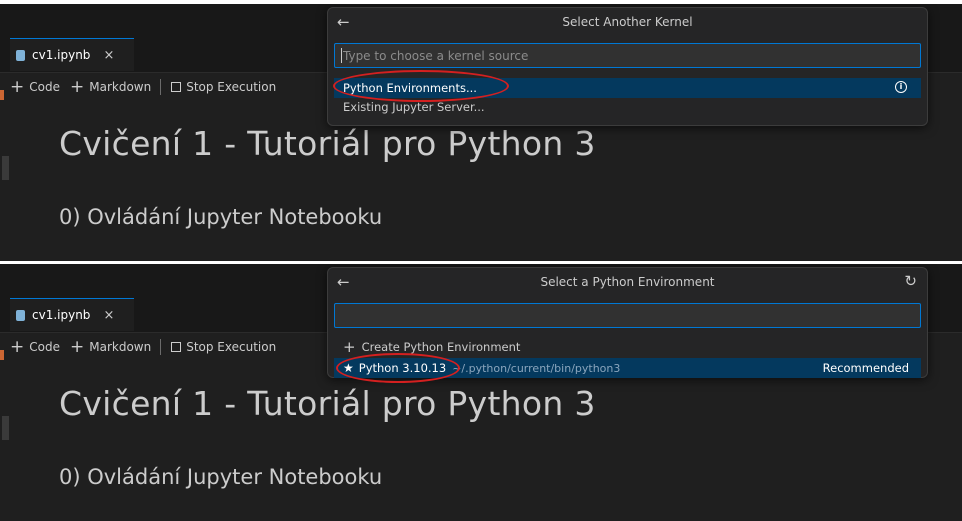 The image size is (962, 521). I want to click on environment-filter-input, so click(627, 315).